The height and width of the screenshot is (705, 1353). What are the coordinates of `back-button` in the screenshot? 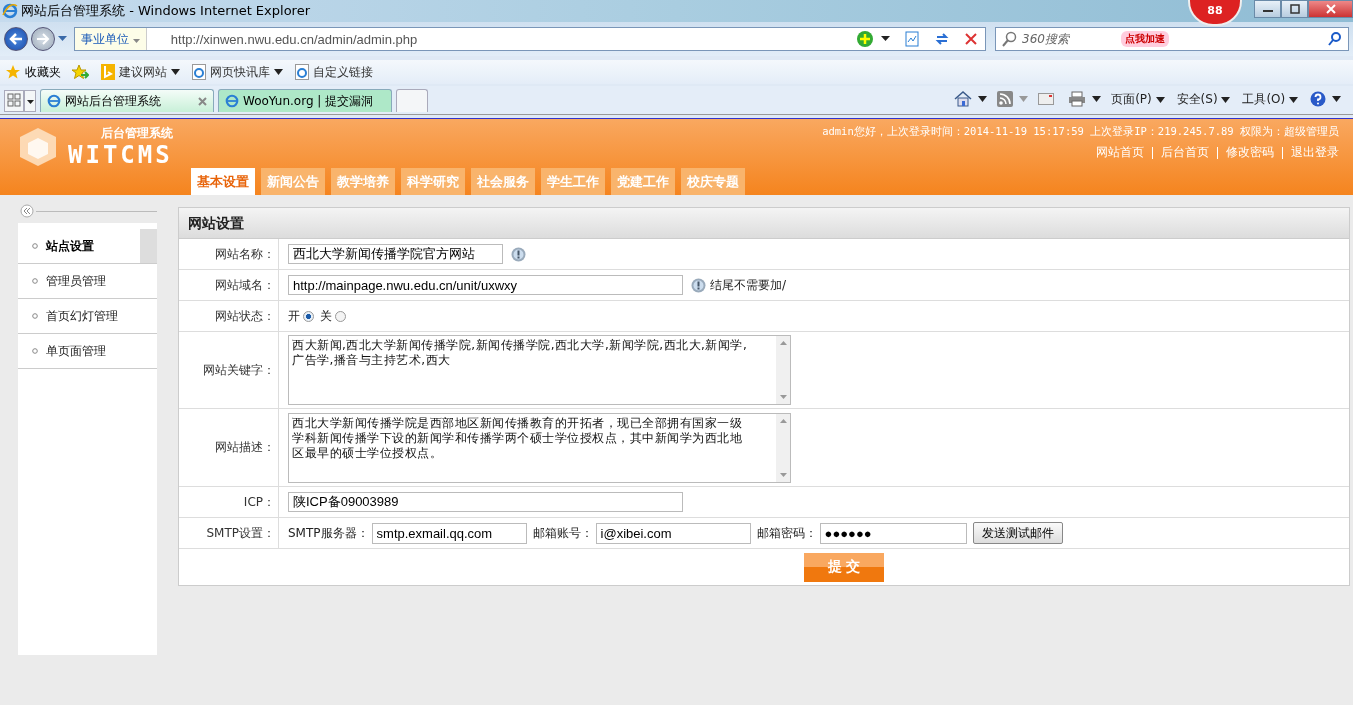 It's located at (16, 39).